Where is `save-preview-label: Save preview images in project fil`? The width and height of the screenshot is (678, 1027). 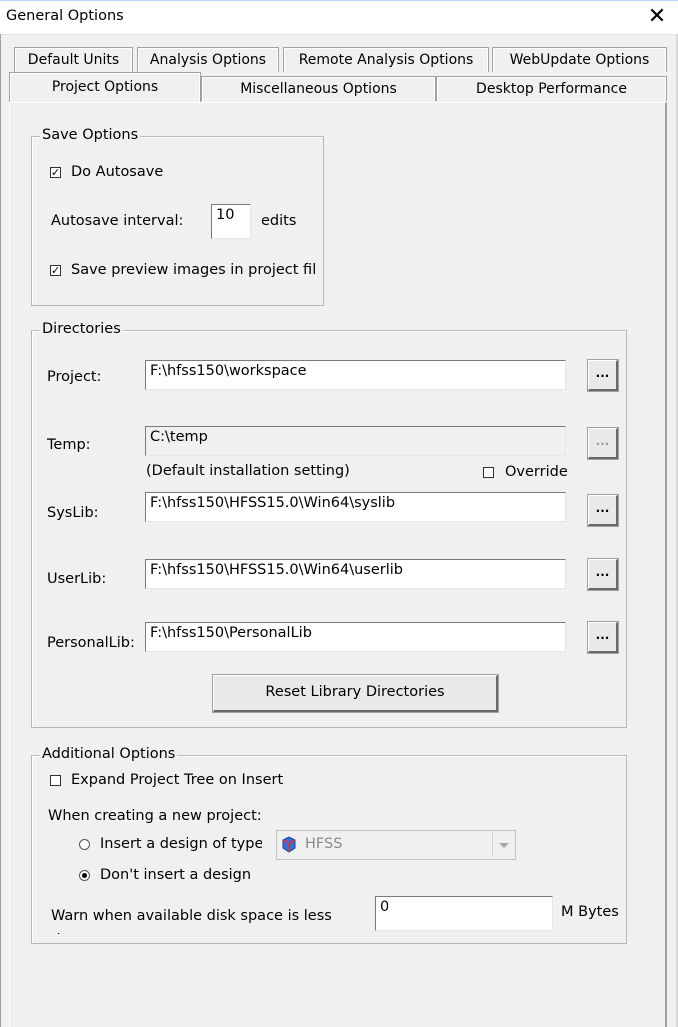 save-preview-label: Save preview images in project fil is located at coordinates (193, 270).